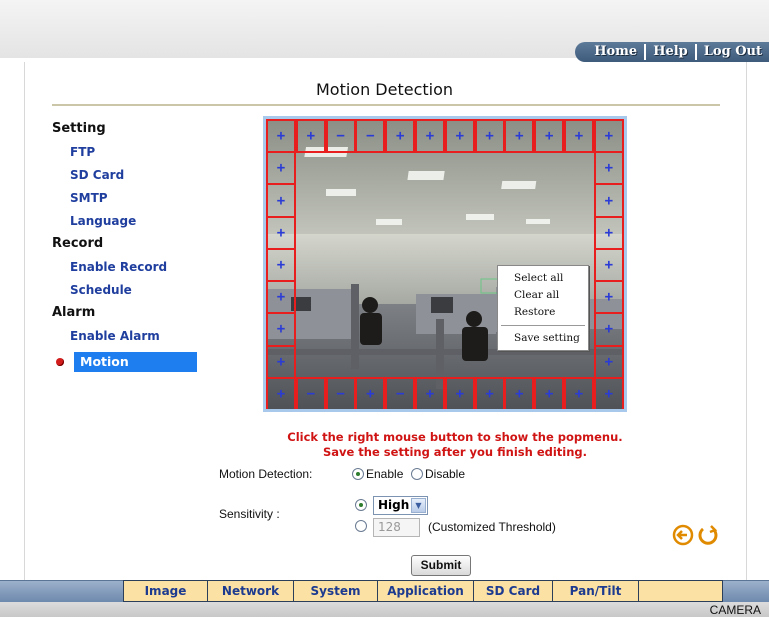 This screenshot has width=769, height=617. I want to click on tab-blank, so click(681, 591).